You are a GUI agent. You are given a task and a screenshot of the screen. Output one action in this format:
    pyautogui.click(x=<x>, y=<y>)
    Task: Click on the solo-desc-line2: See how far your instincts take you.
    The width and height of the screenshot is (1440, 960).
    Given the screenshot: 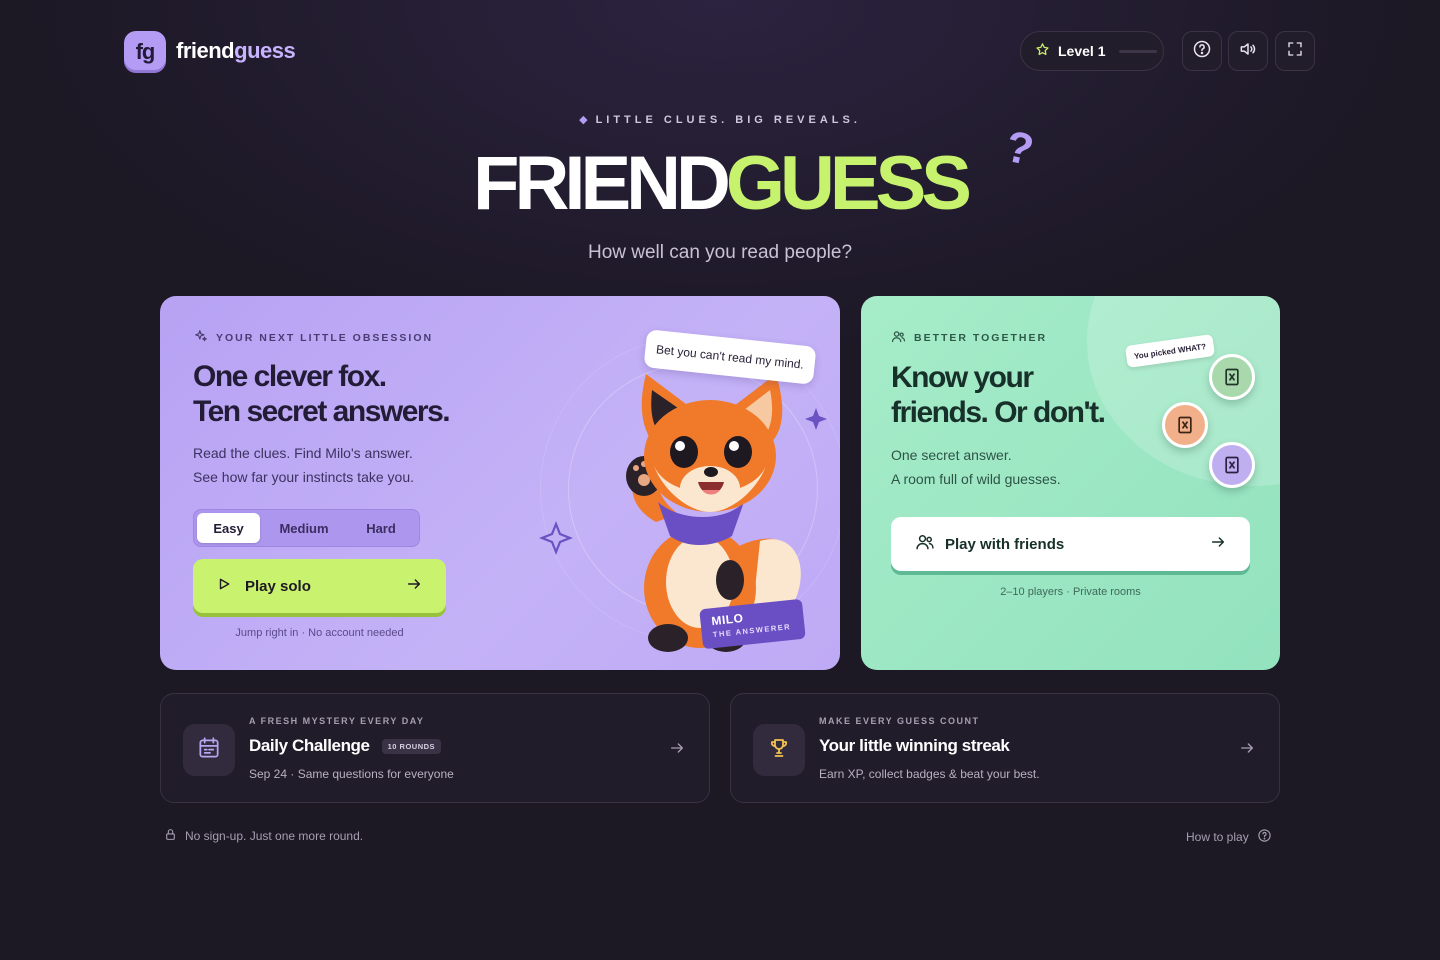 What is the action you would take?
    pyautogui.click(x=303, y=477)
    